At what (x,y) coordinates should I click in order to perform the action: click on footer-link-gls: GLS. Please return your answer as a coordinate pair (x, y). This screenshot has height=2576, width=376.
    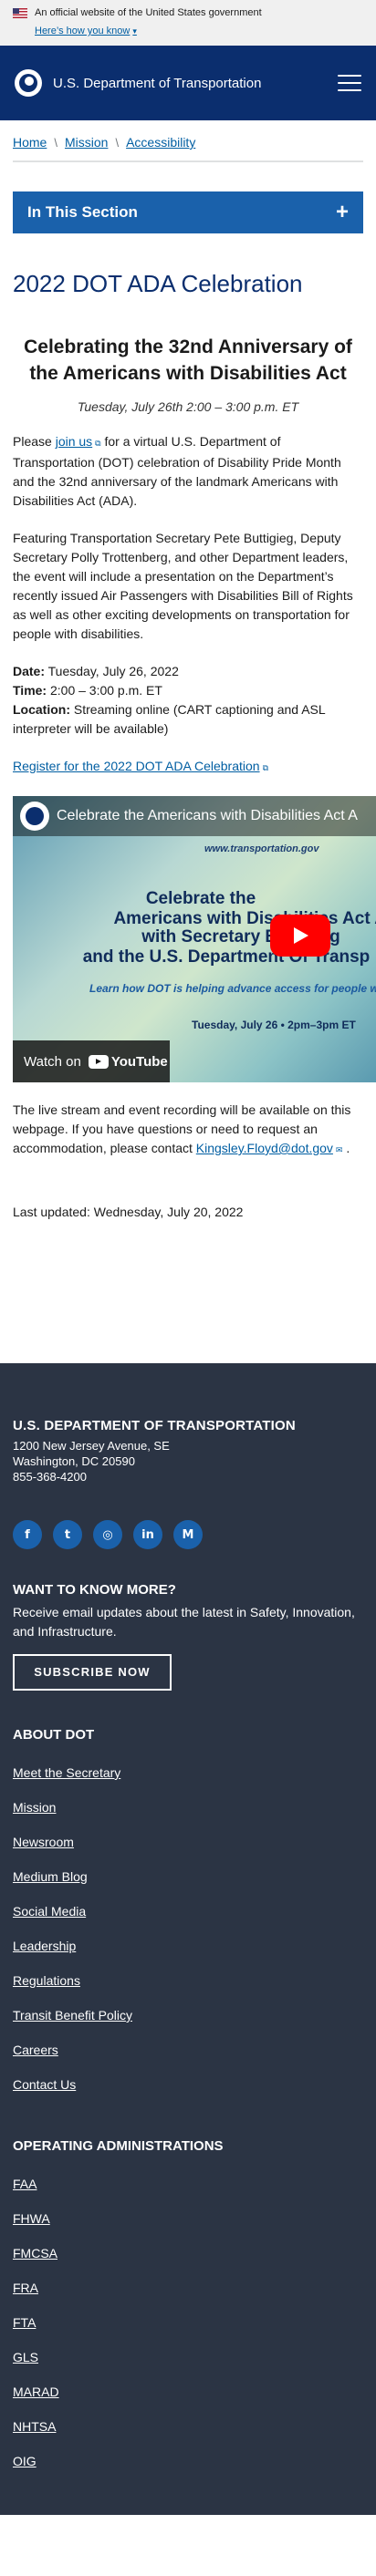
    Looking at the image, I should click on (26, 2357).